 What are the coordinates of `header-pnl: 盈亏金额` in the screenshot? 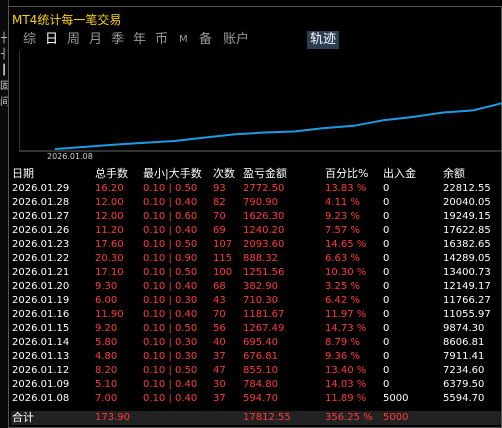 It's located at (265, 174).